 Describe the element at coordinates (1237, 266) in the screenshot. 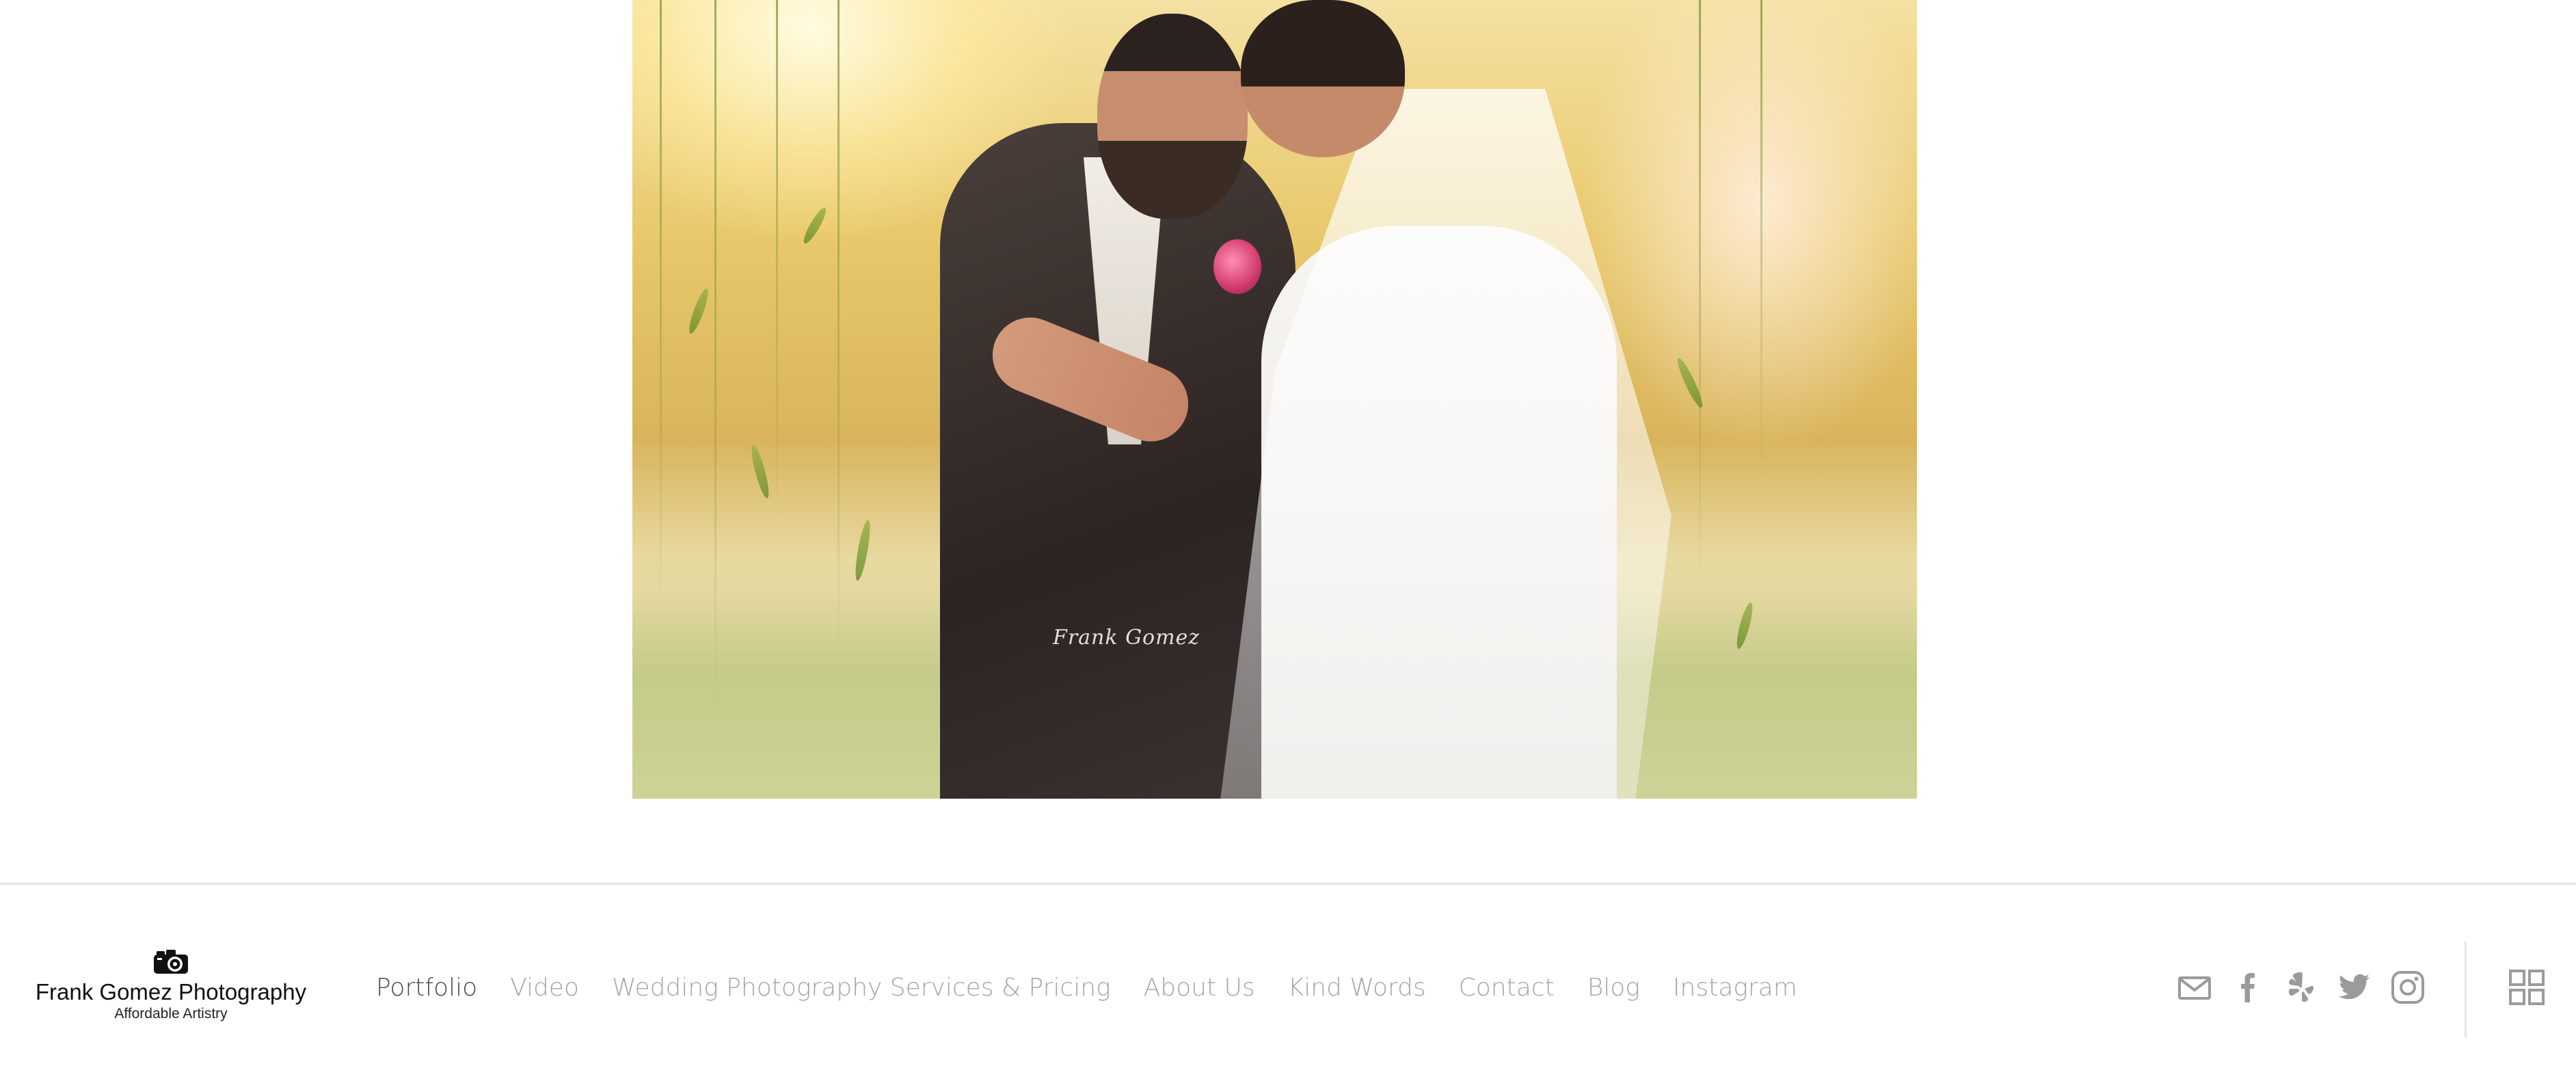

I see `photo-boutonniere` at that location.